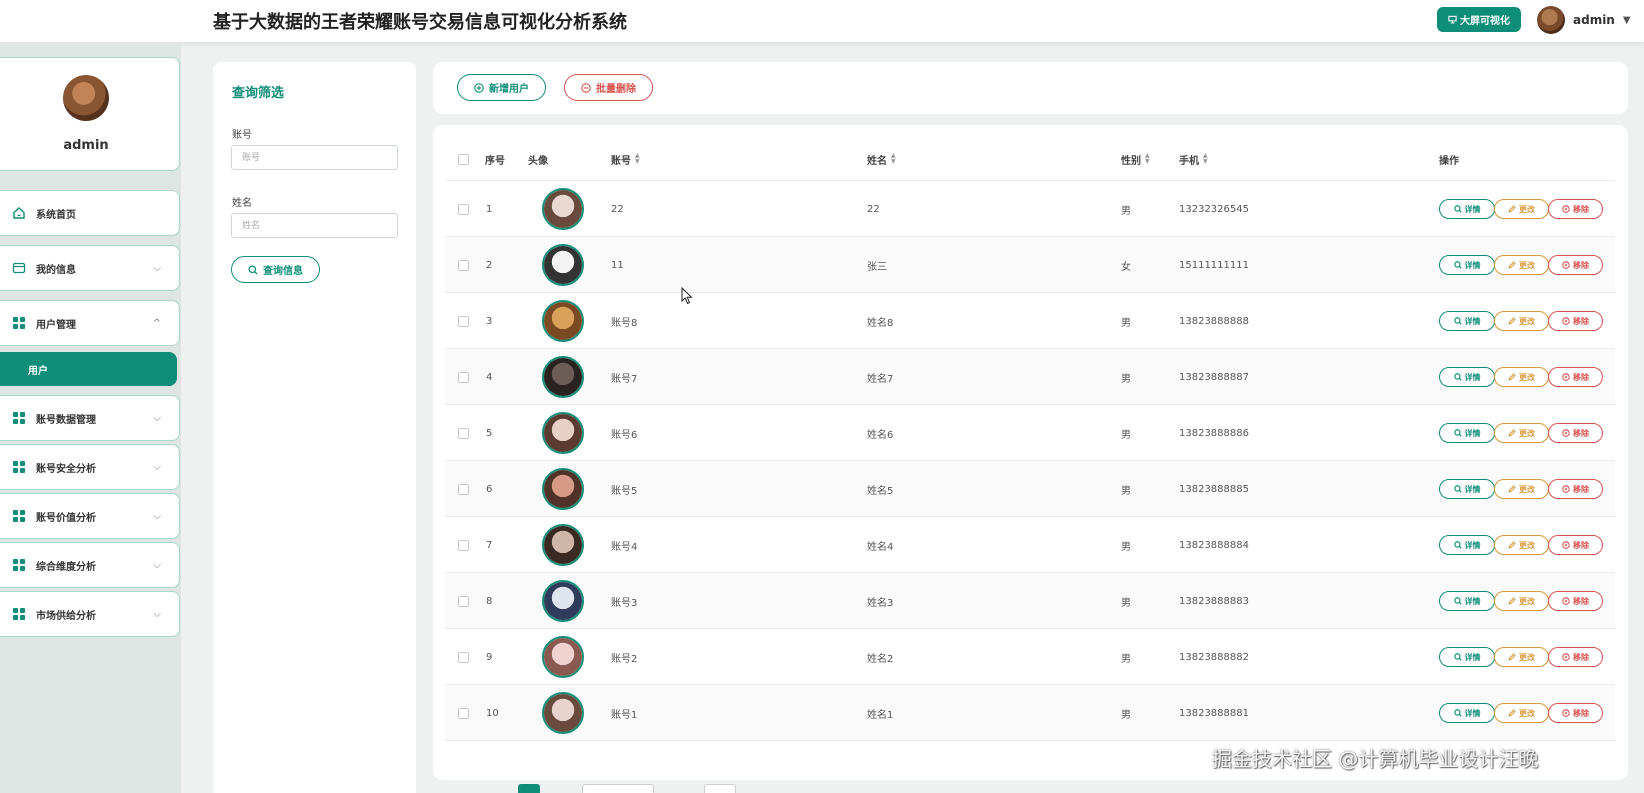 The image size is (1644, 793). I want to click on pagination-size-select, so click(618, 788).